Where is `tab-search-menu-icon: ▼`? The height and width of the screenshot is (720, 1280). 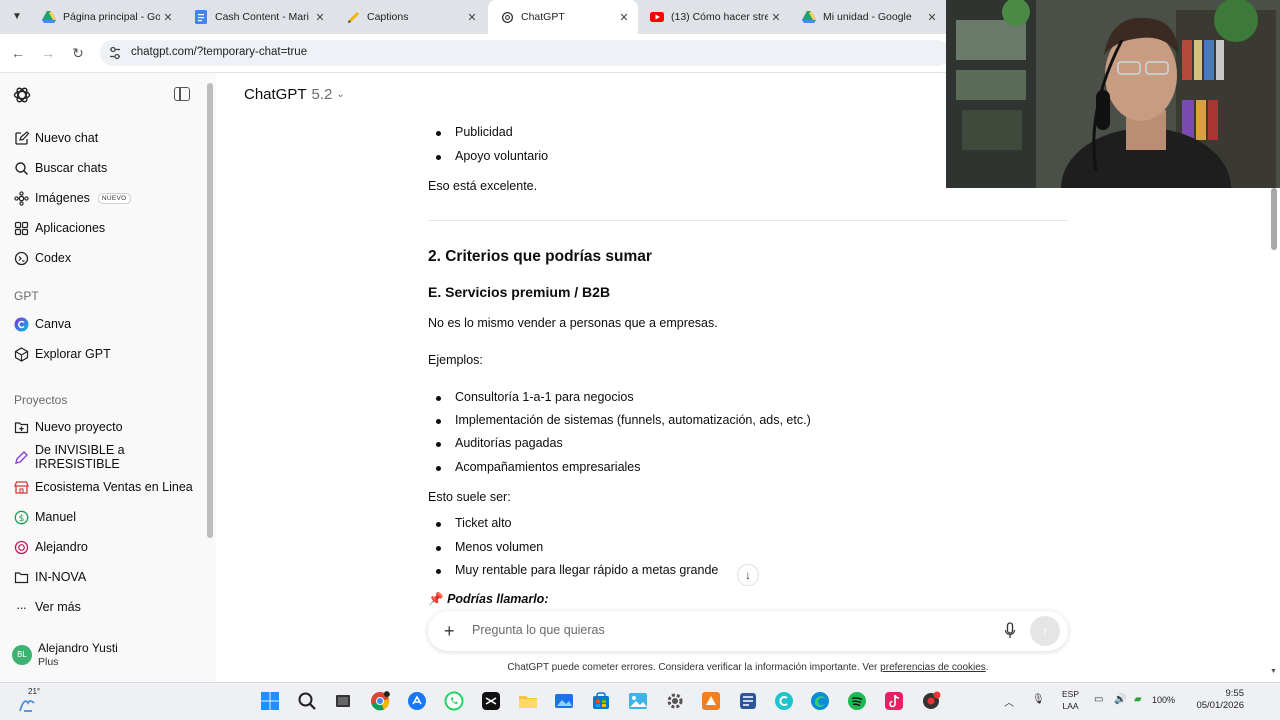
tab-search-menu-icon: ▼ is located at coordinates (17, 17).